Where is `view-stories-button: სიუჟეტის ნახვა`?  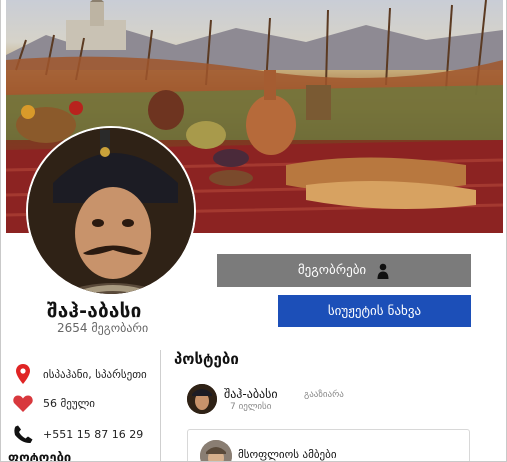
view-stories-button: სიუჟეტის ნახვა is located at coordinates (374, 311).